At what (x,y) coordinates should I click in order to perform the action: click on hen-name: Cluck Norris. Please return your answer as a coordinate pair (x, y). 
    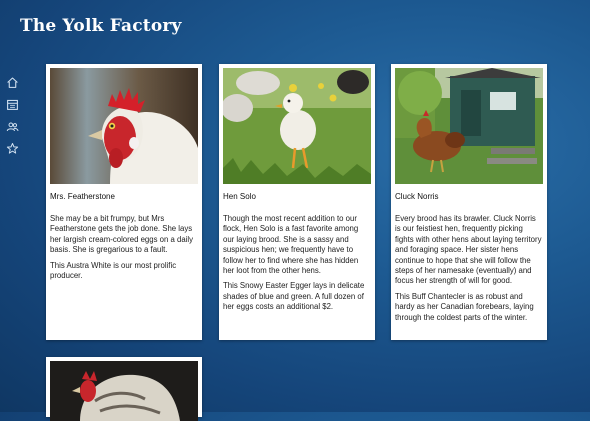
    Looking at the image, I should click on (417, 196).